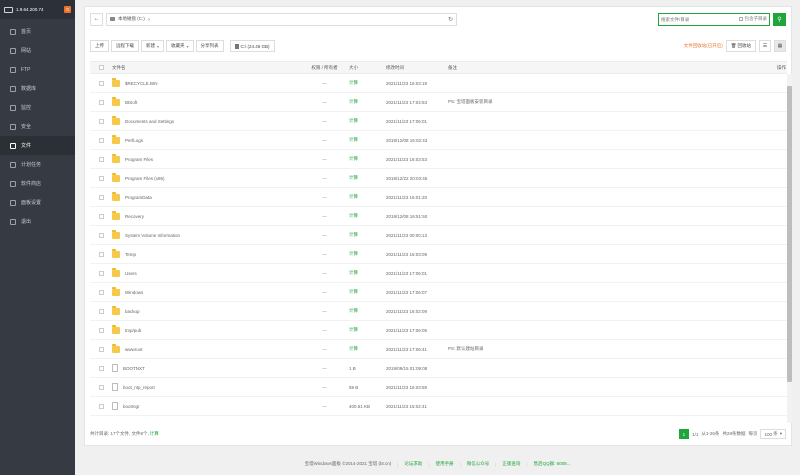 This screenshot has width=800, height=475. I want to click on share-list-button: 分享列表, so click(209, 46).